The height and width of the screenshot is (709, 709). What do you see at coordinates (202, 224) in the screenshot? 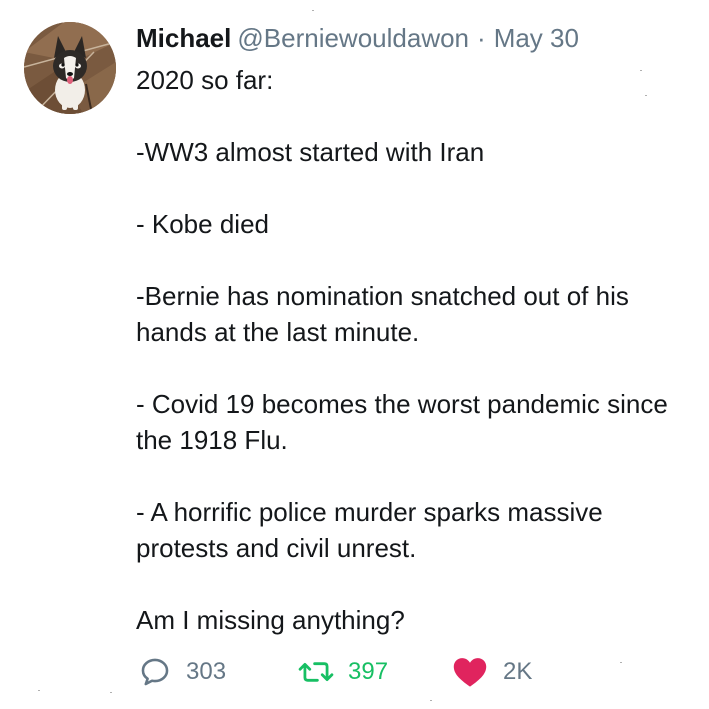
I see `tweet-paragraph: - Kobe died` at bounding box center [202, 224].